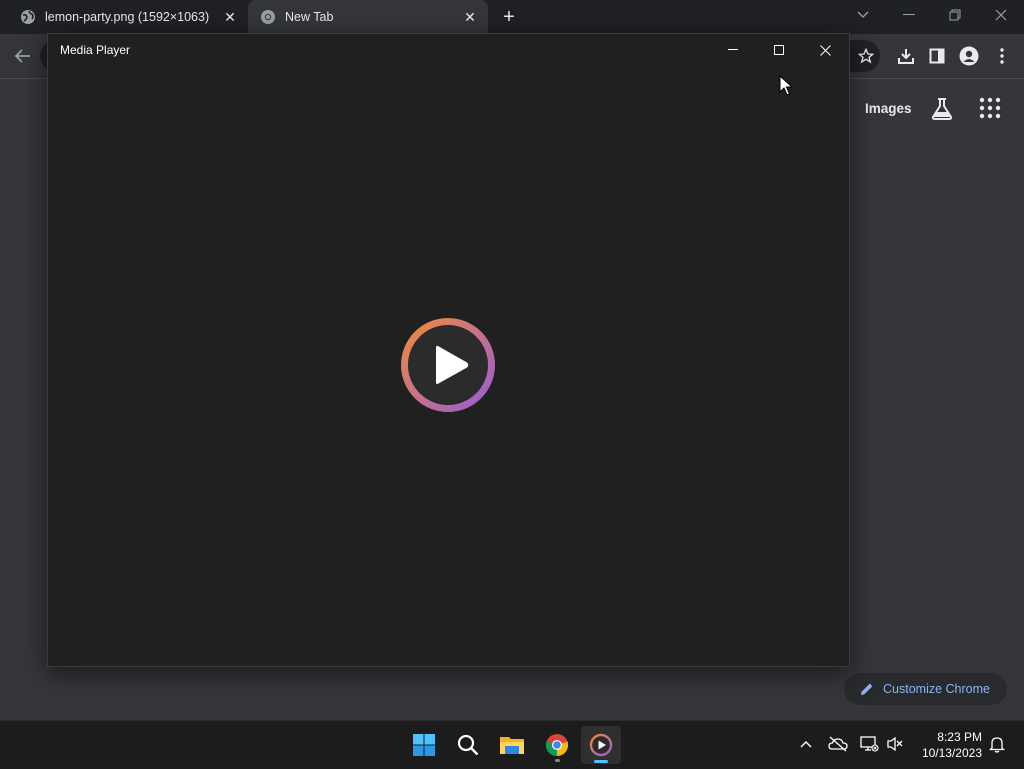 The height and width of the screenshot is (769, 1024). I want to click on more-menu-icon, so click(1002, 56).